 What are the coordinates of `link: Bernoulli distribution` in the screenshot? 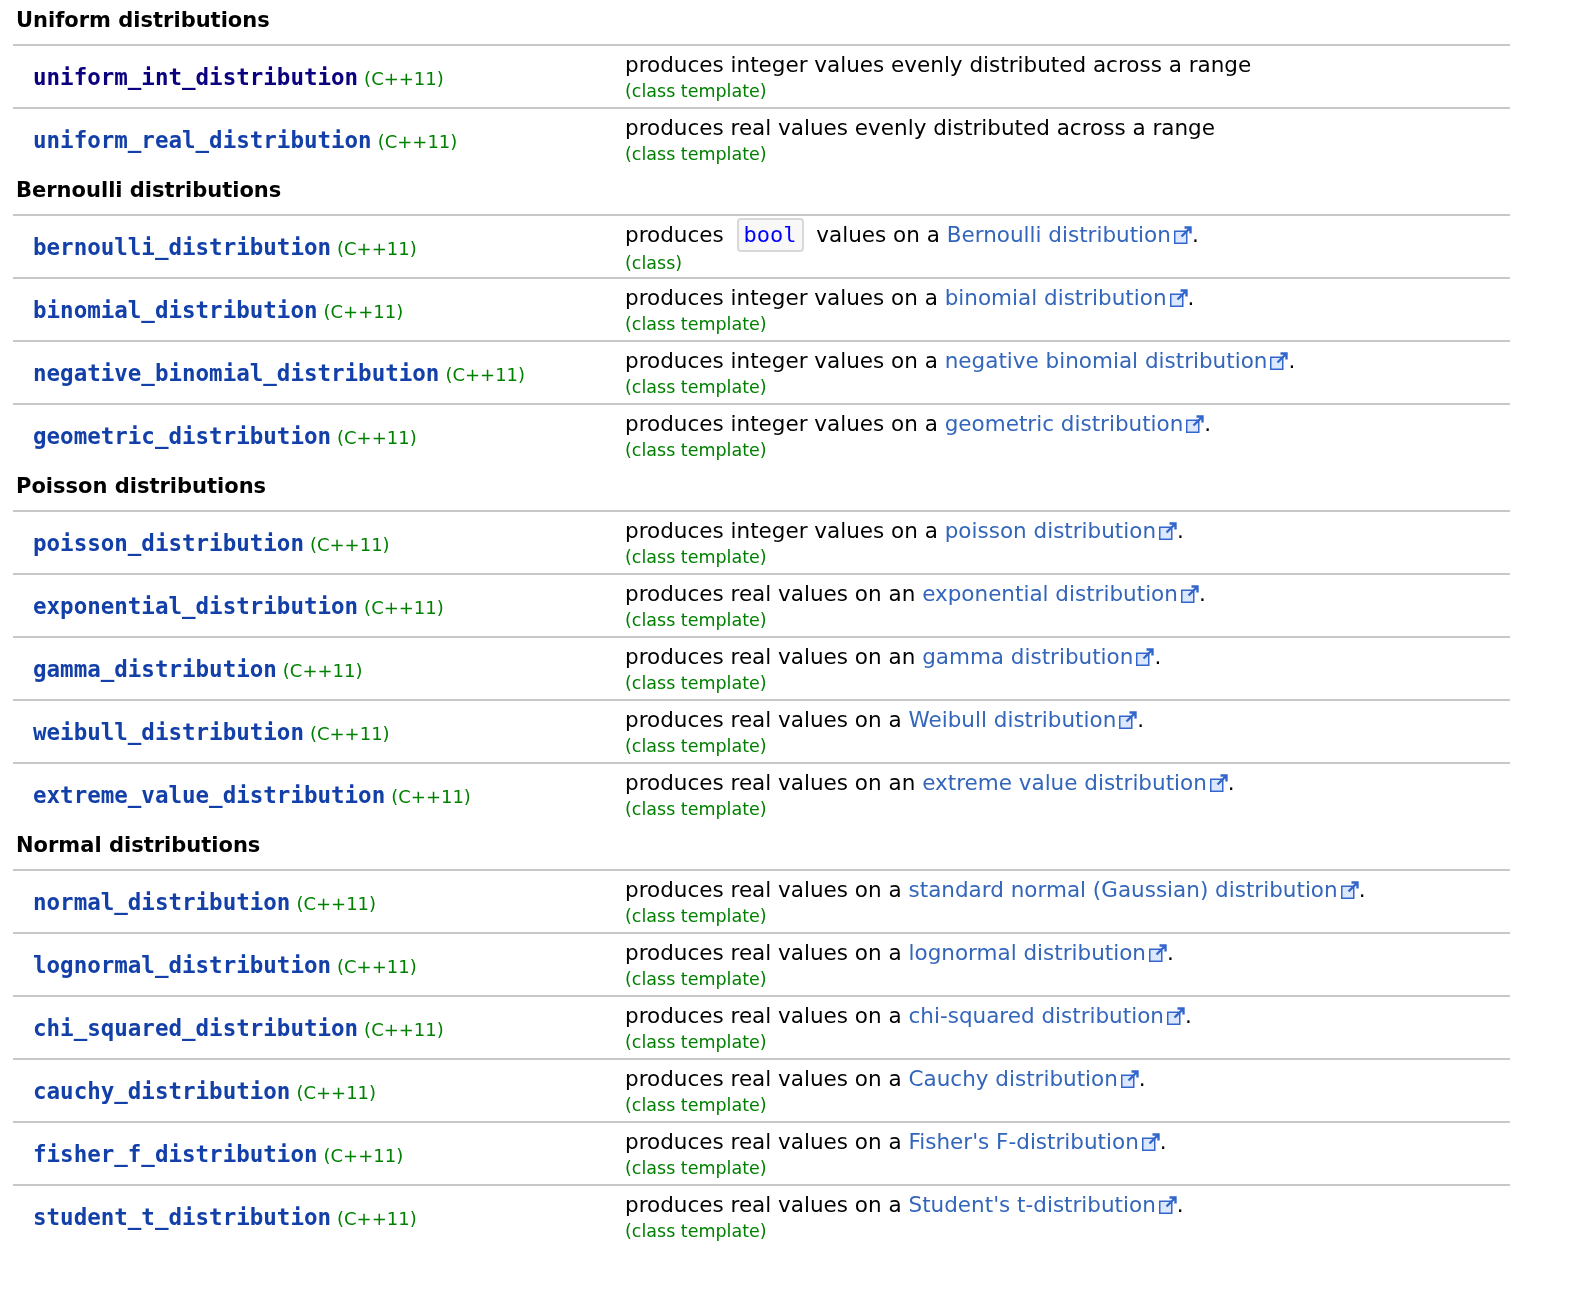 It's located at (1058, 235).